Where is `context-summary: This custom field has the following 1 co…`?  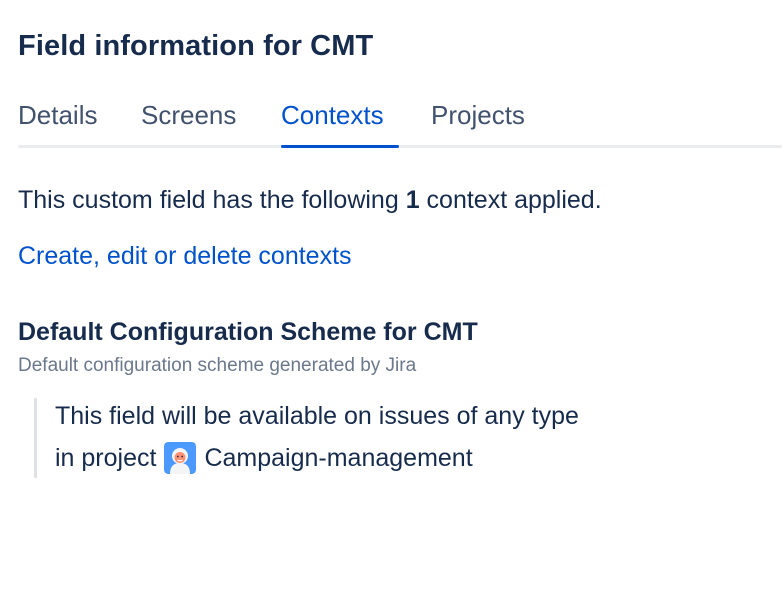
context-summary: This custom field has the following 1 co… is located at coordinates (310, 200).